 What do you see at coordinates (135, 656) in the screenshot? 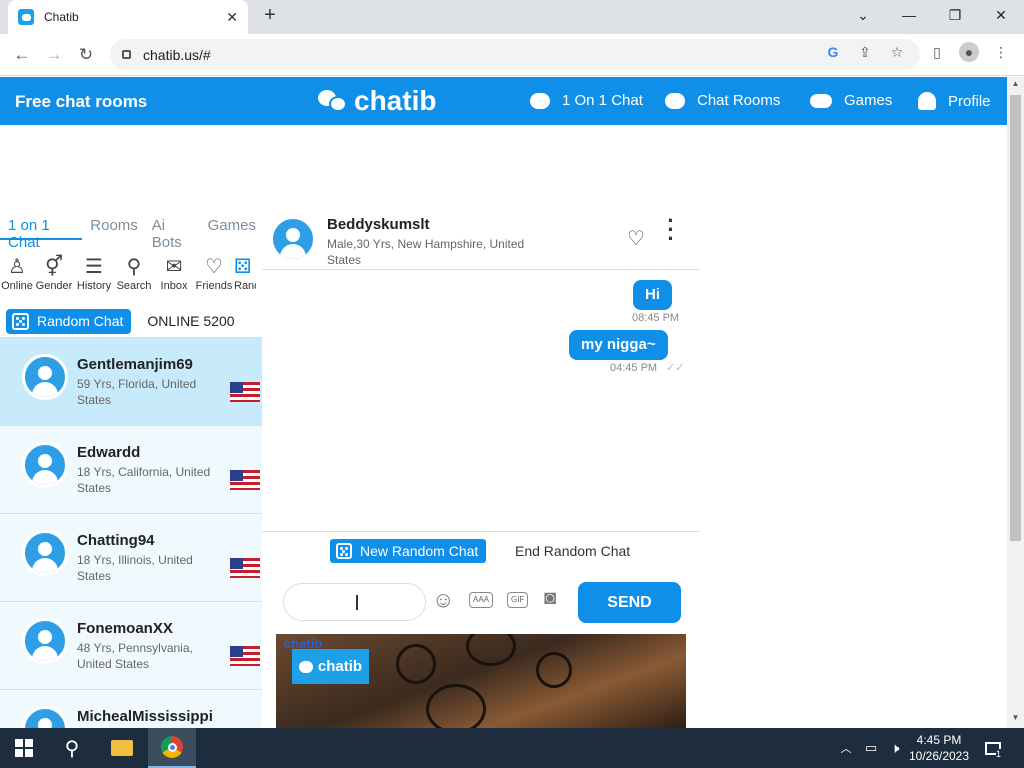
I see `user-info: 48 Yrs, Pennsylvania, United States` at bounding box center [135, 656].